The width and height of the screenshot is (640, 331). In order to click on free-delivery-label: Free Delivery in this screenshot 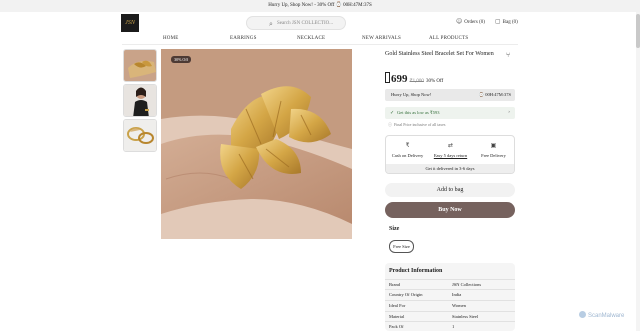, I will do `click(493, 155)`.